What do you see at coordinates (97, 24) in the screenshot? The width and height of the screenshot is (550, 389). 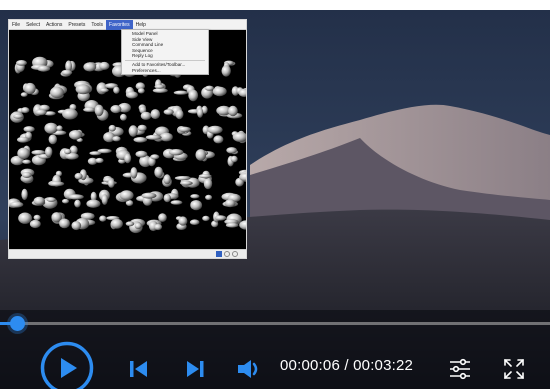 I see `menu-tools: Tools` at bounding box center [97, 24].